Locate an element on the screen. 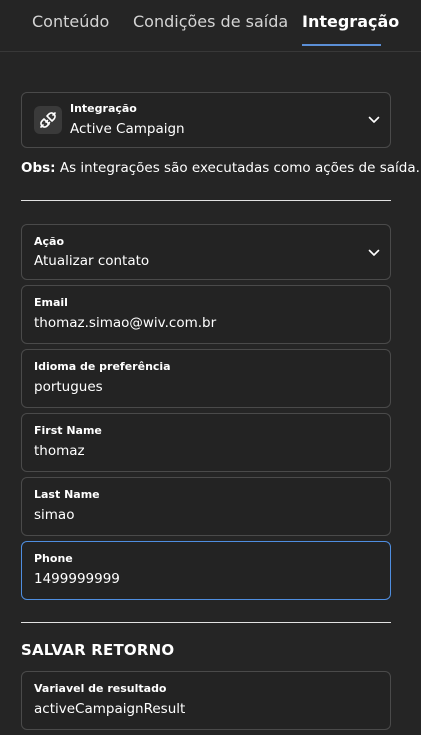  email-input is located at coordinates (204, 323).